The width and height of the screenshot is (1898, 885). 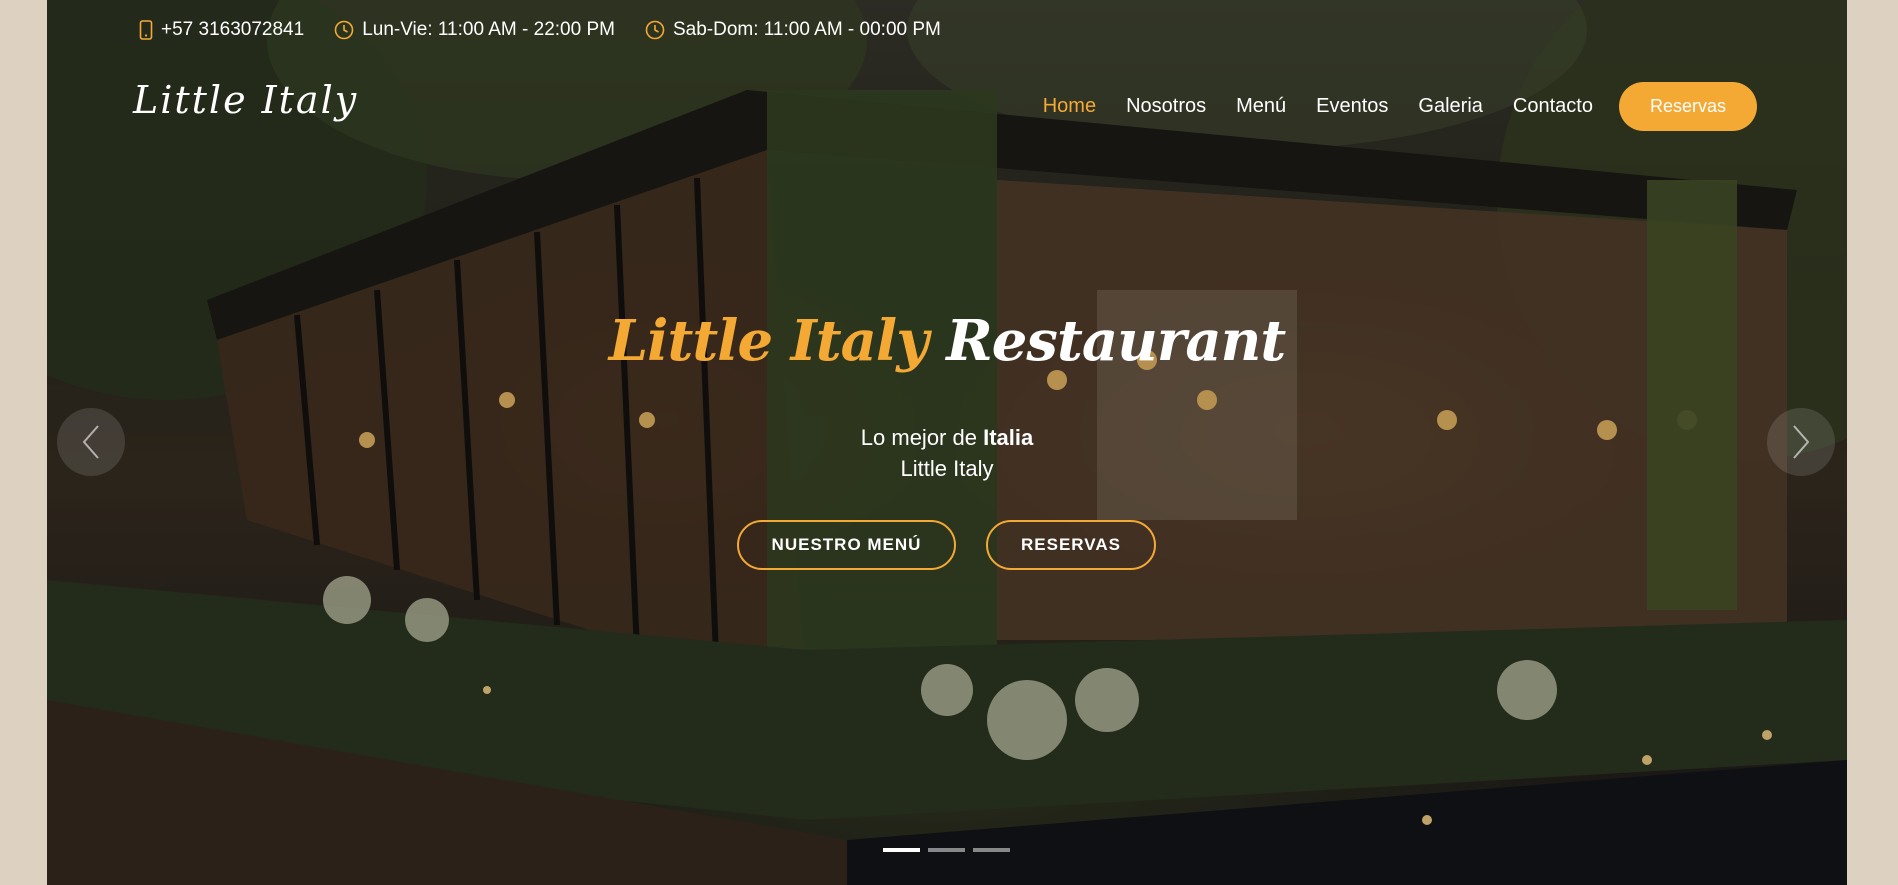 What do you see at coordinates (806, 29) in the screenshot?
I see `weekend-hours-text: Sab-Dom: 11:00 AM - 00:00 PM` at bounding box center [806, 29].